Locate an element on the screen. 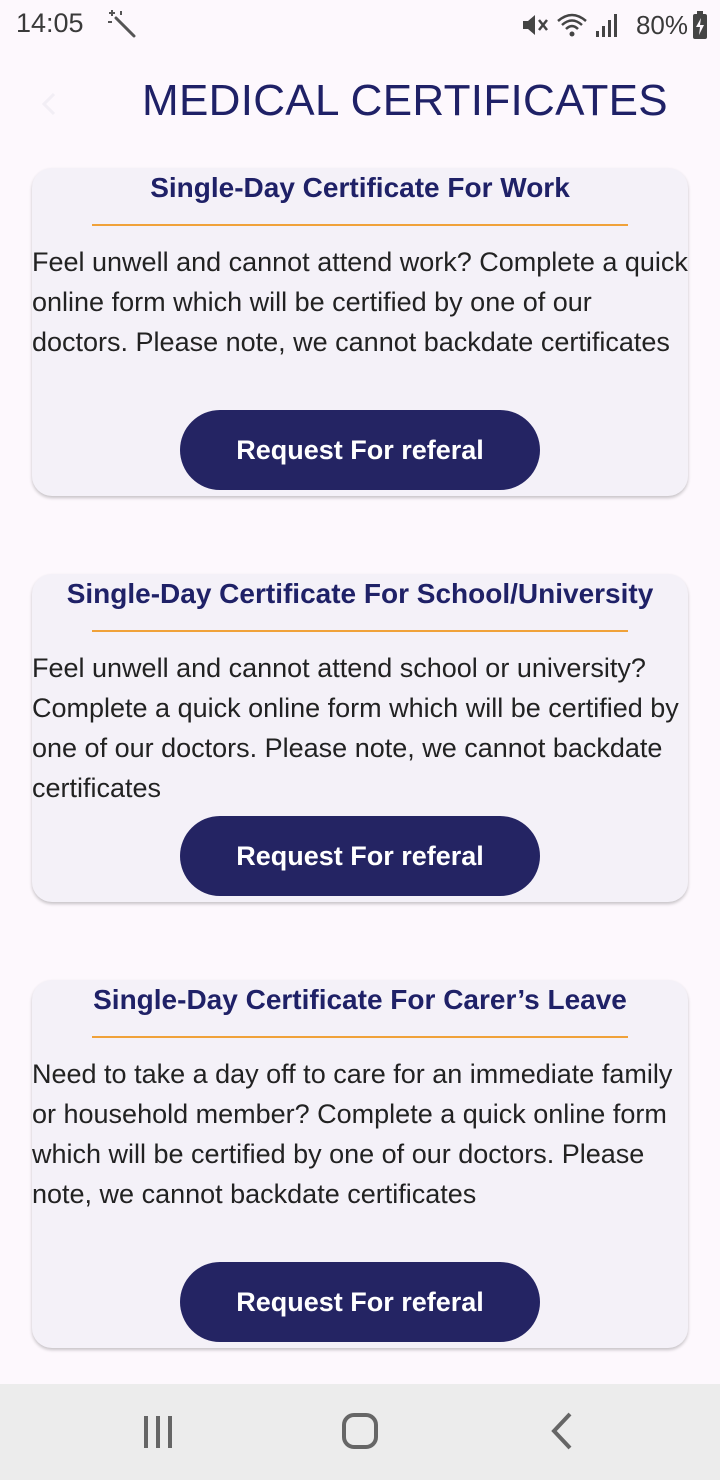 Image resolution: width=720 pixels, height=1480 pixels. back-icon is located at coordinates (562, 1432).